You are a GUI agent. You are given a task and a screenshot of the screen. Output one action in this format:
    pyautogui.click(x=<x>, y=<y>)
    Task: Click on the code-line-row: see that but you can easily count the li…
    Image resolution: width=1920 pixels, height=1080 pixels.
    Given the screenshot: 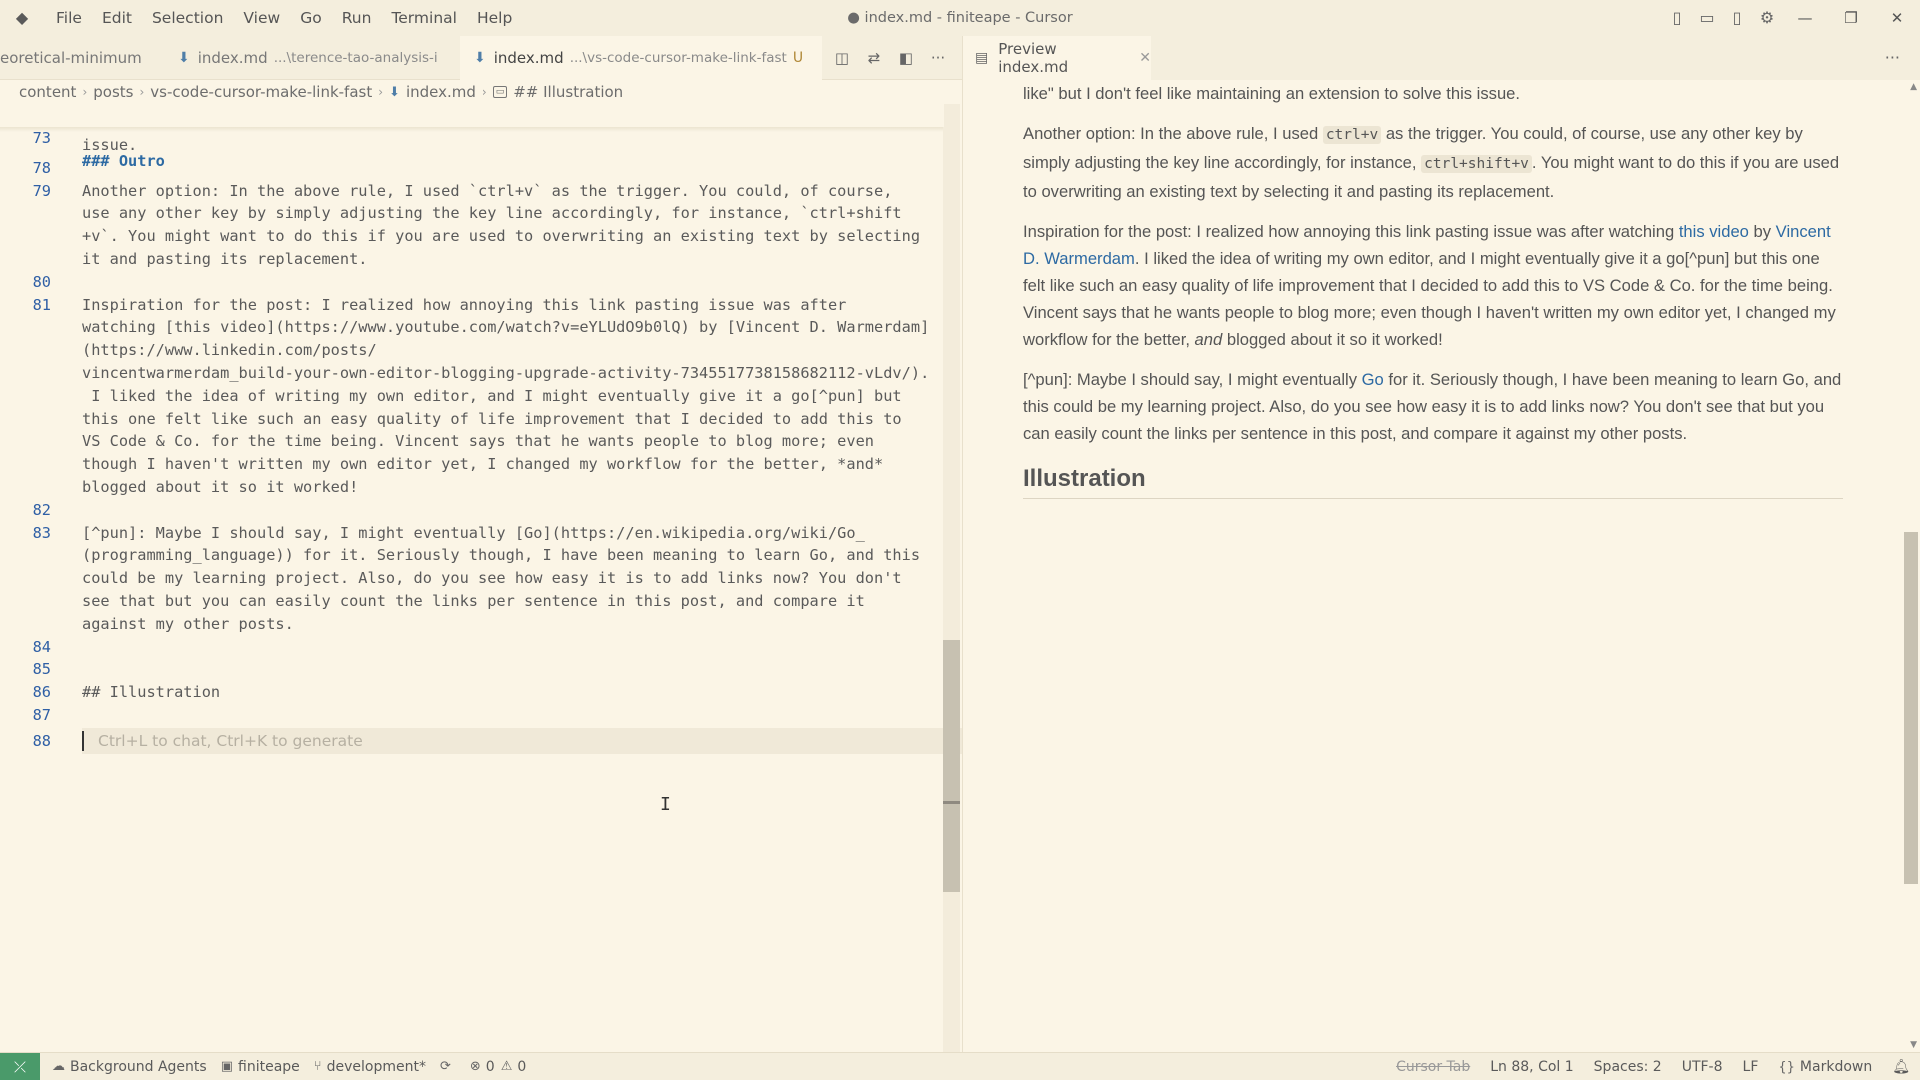 What is the action you would take?
    pyautogui.click(x=472, y=601)
    